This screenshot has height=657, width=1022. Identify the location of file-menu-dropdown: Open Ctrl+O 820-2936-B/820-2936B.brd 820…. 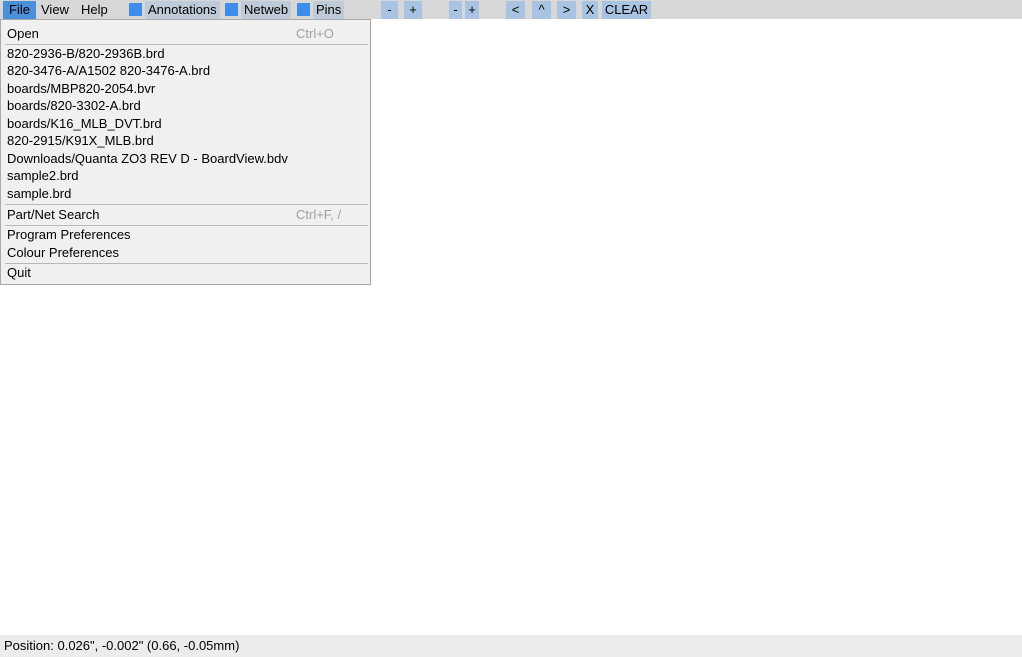
(185, 152).